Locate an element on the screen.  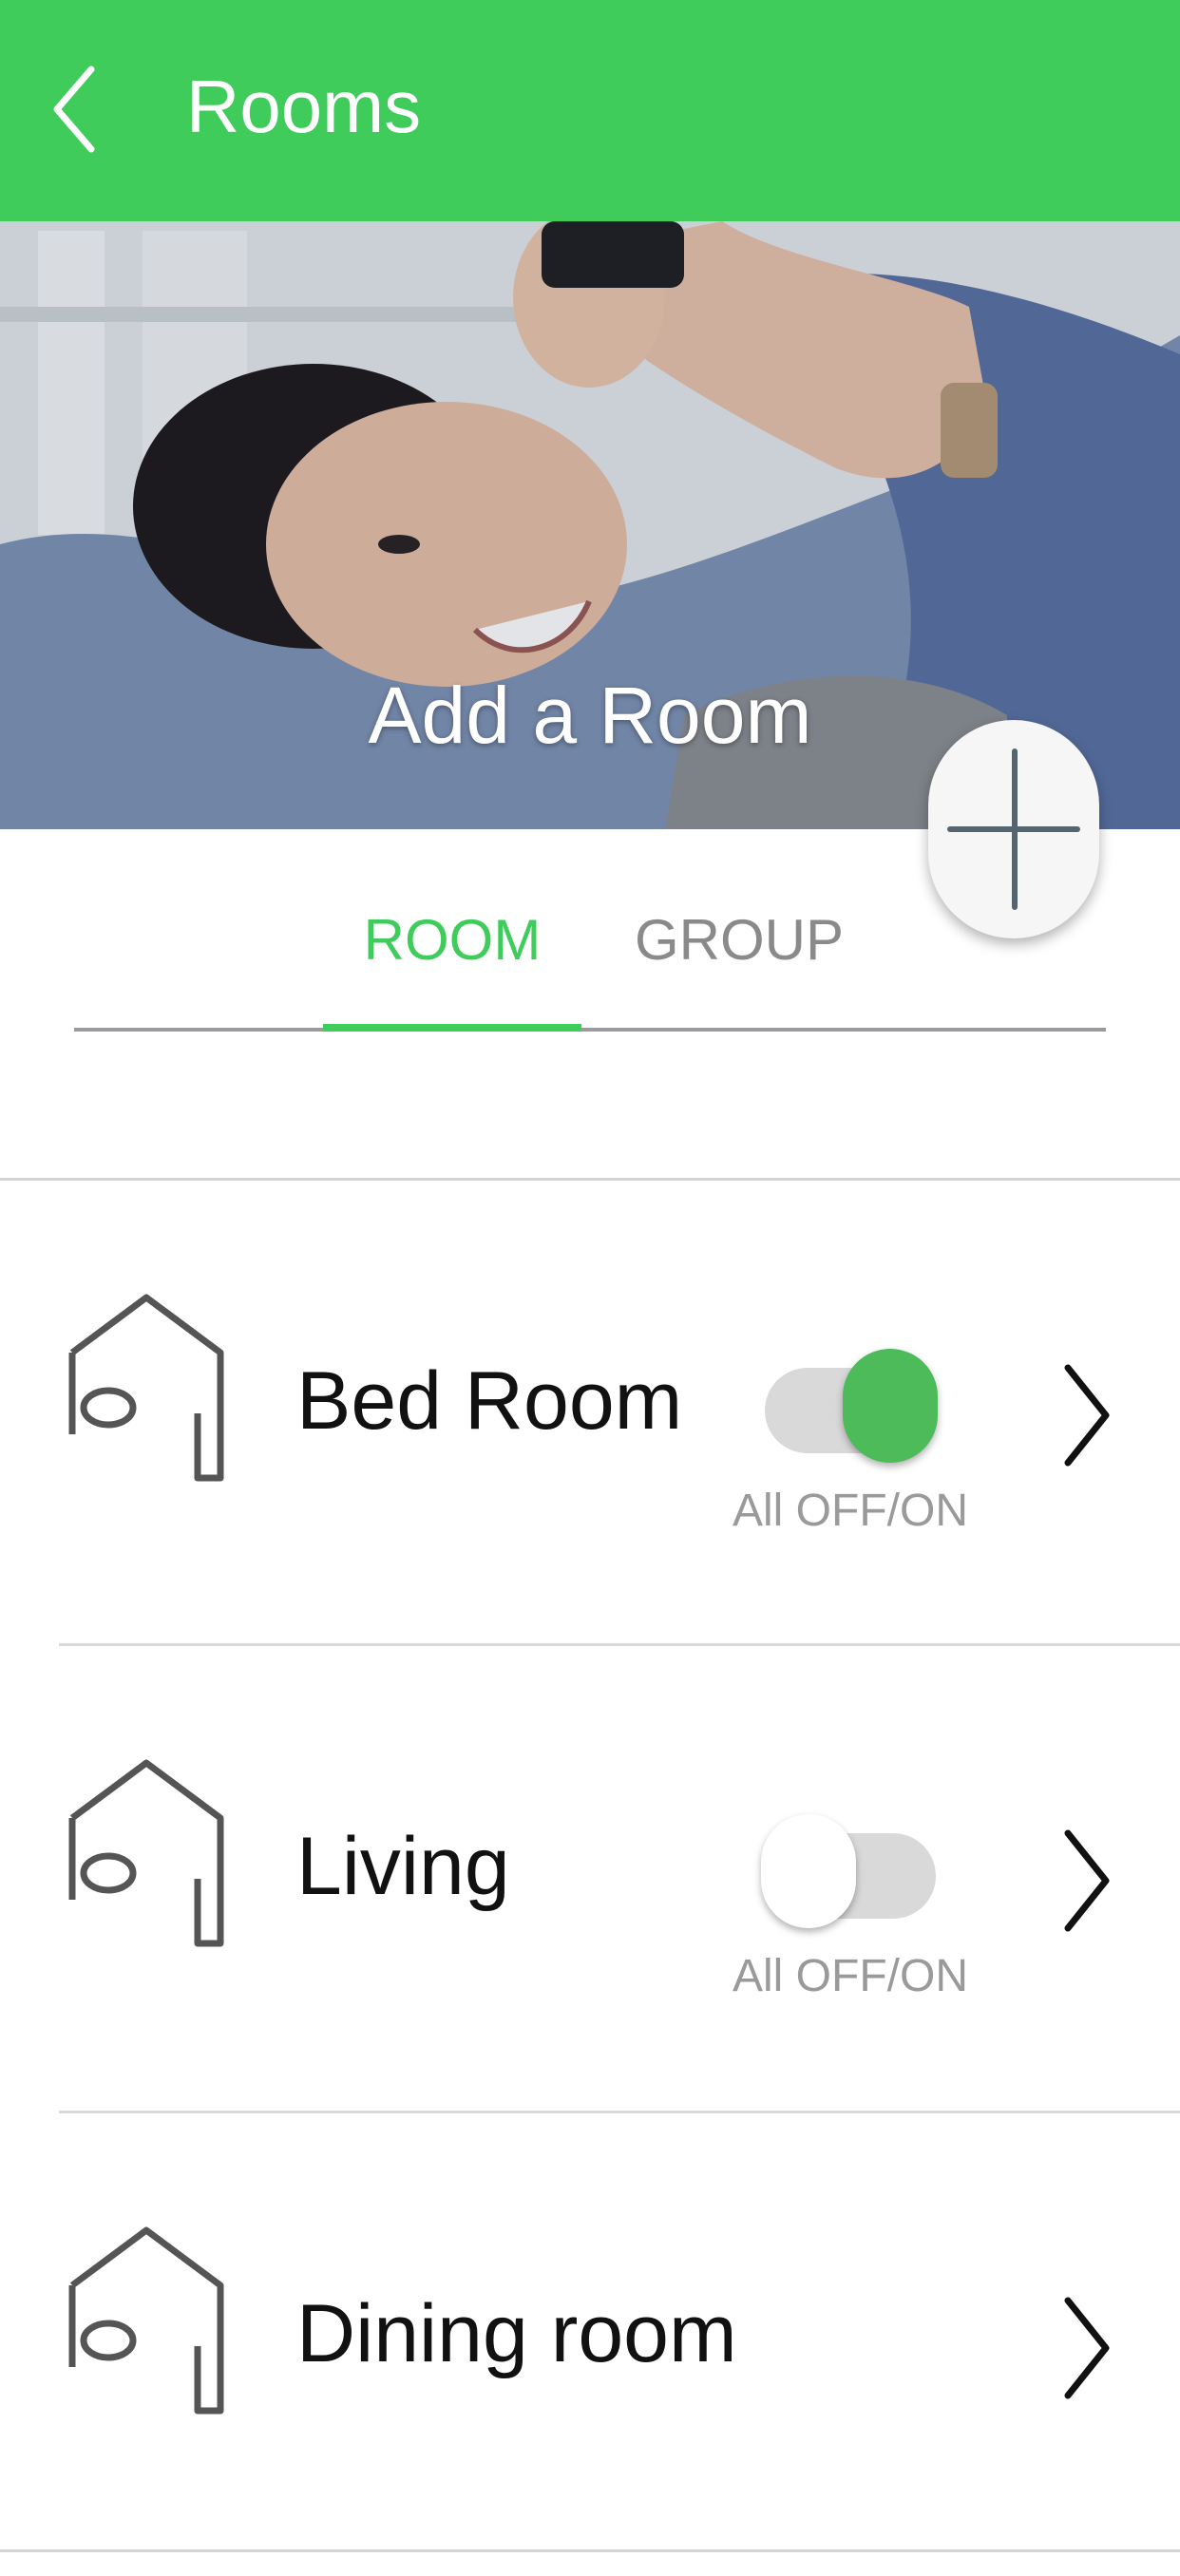
chevron-left-icon is located at coordinates (74, 109).